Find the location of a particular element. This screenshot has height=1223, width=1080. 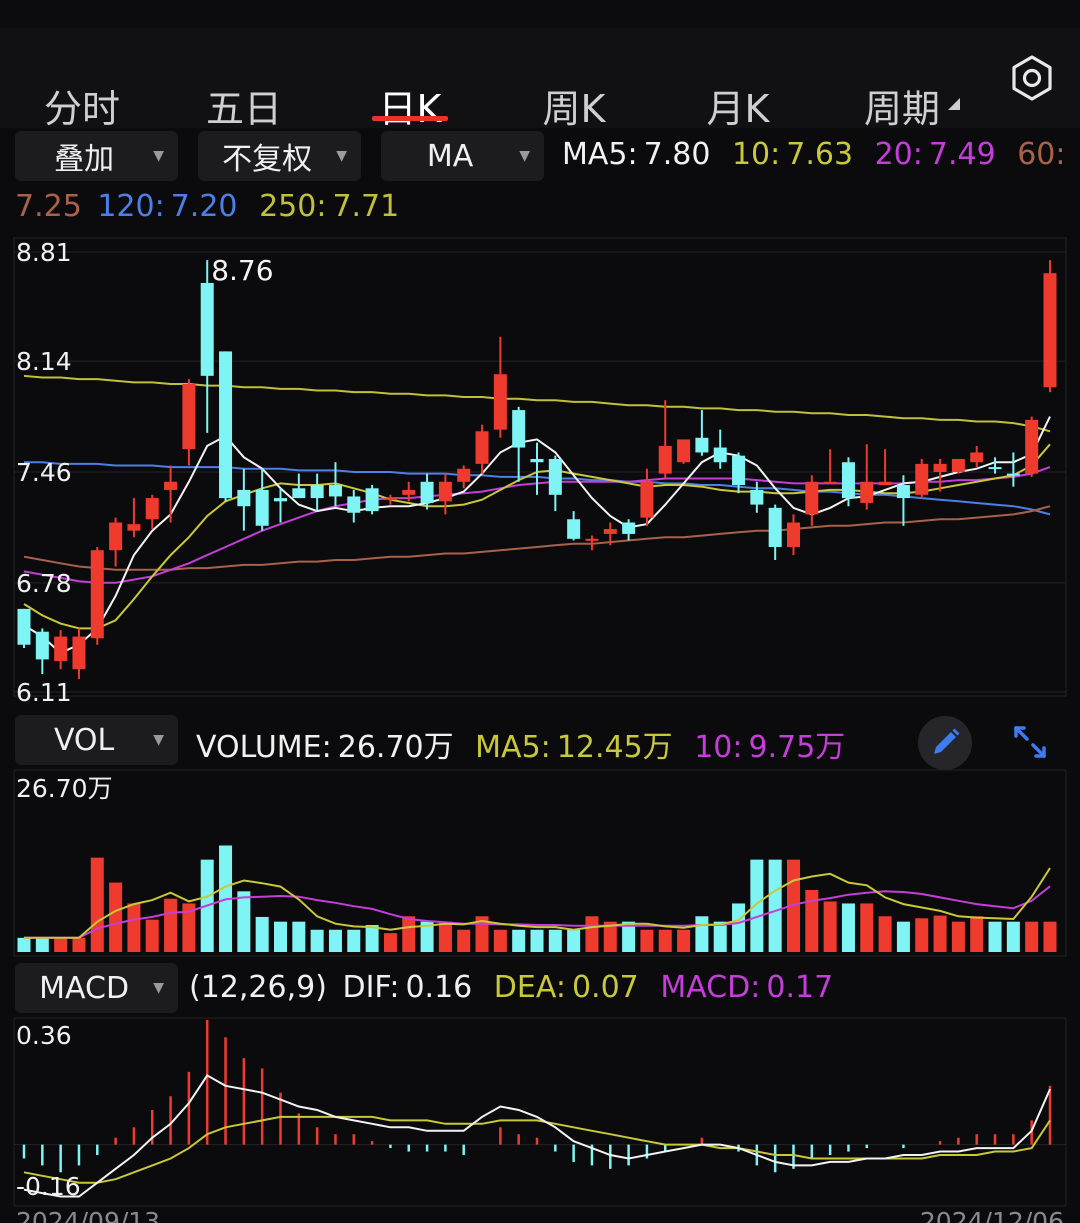

macd-axis-min: -0.16 is located at coordinates (48, 1186).